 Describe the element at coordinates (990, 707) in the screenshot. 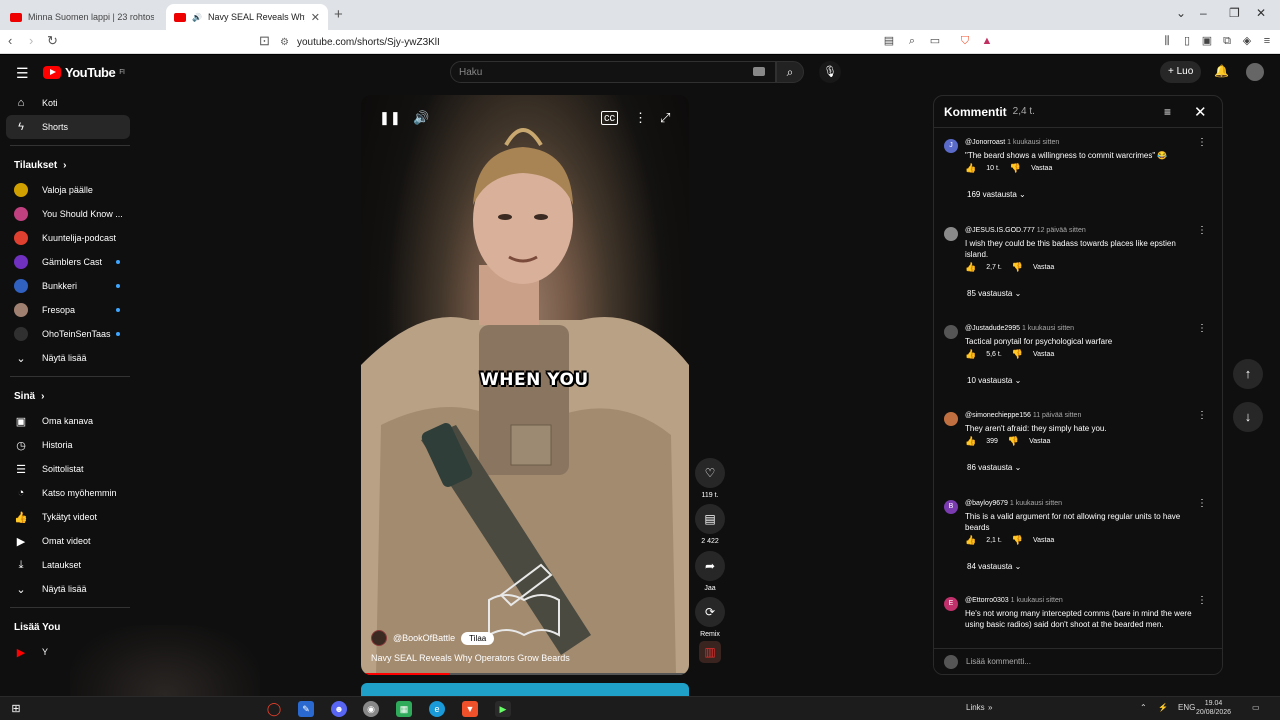

I see `toolbar-expand-icon: »` at that location.